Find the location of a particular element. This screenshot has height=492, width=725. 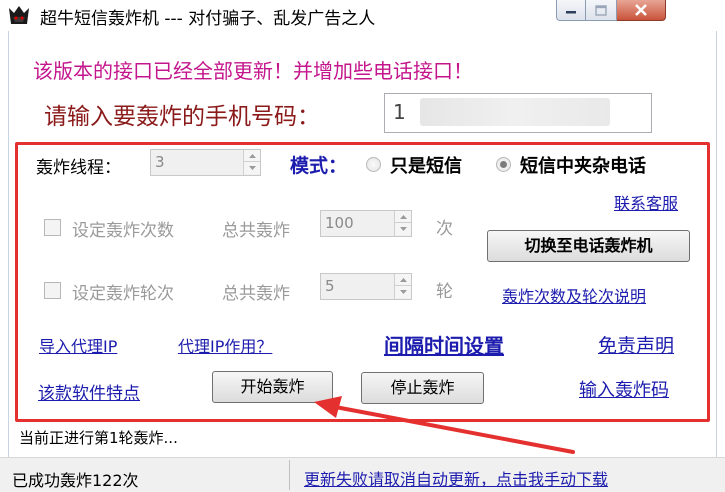

phone-label: 请输入要轰炸的手机号码： is located at coordinates (182, 117).